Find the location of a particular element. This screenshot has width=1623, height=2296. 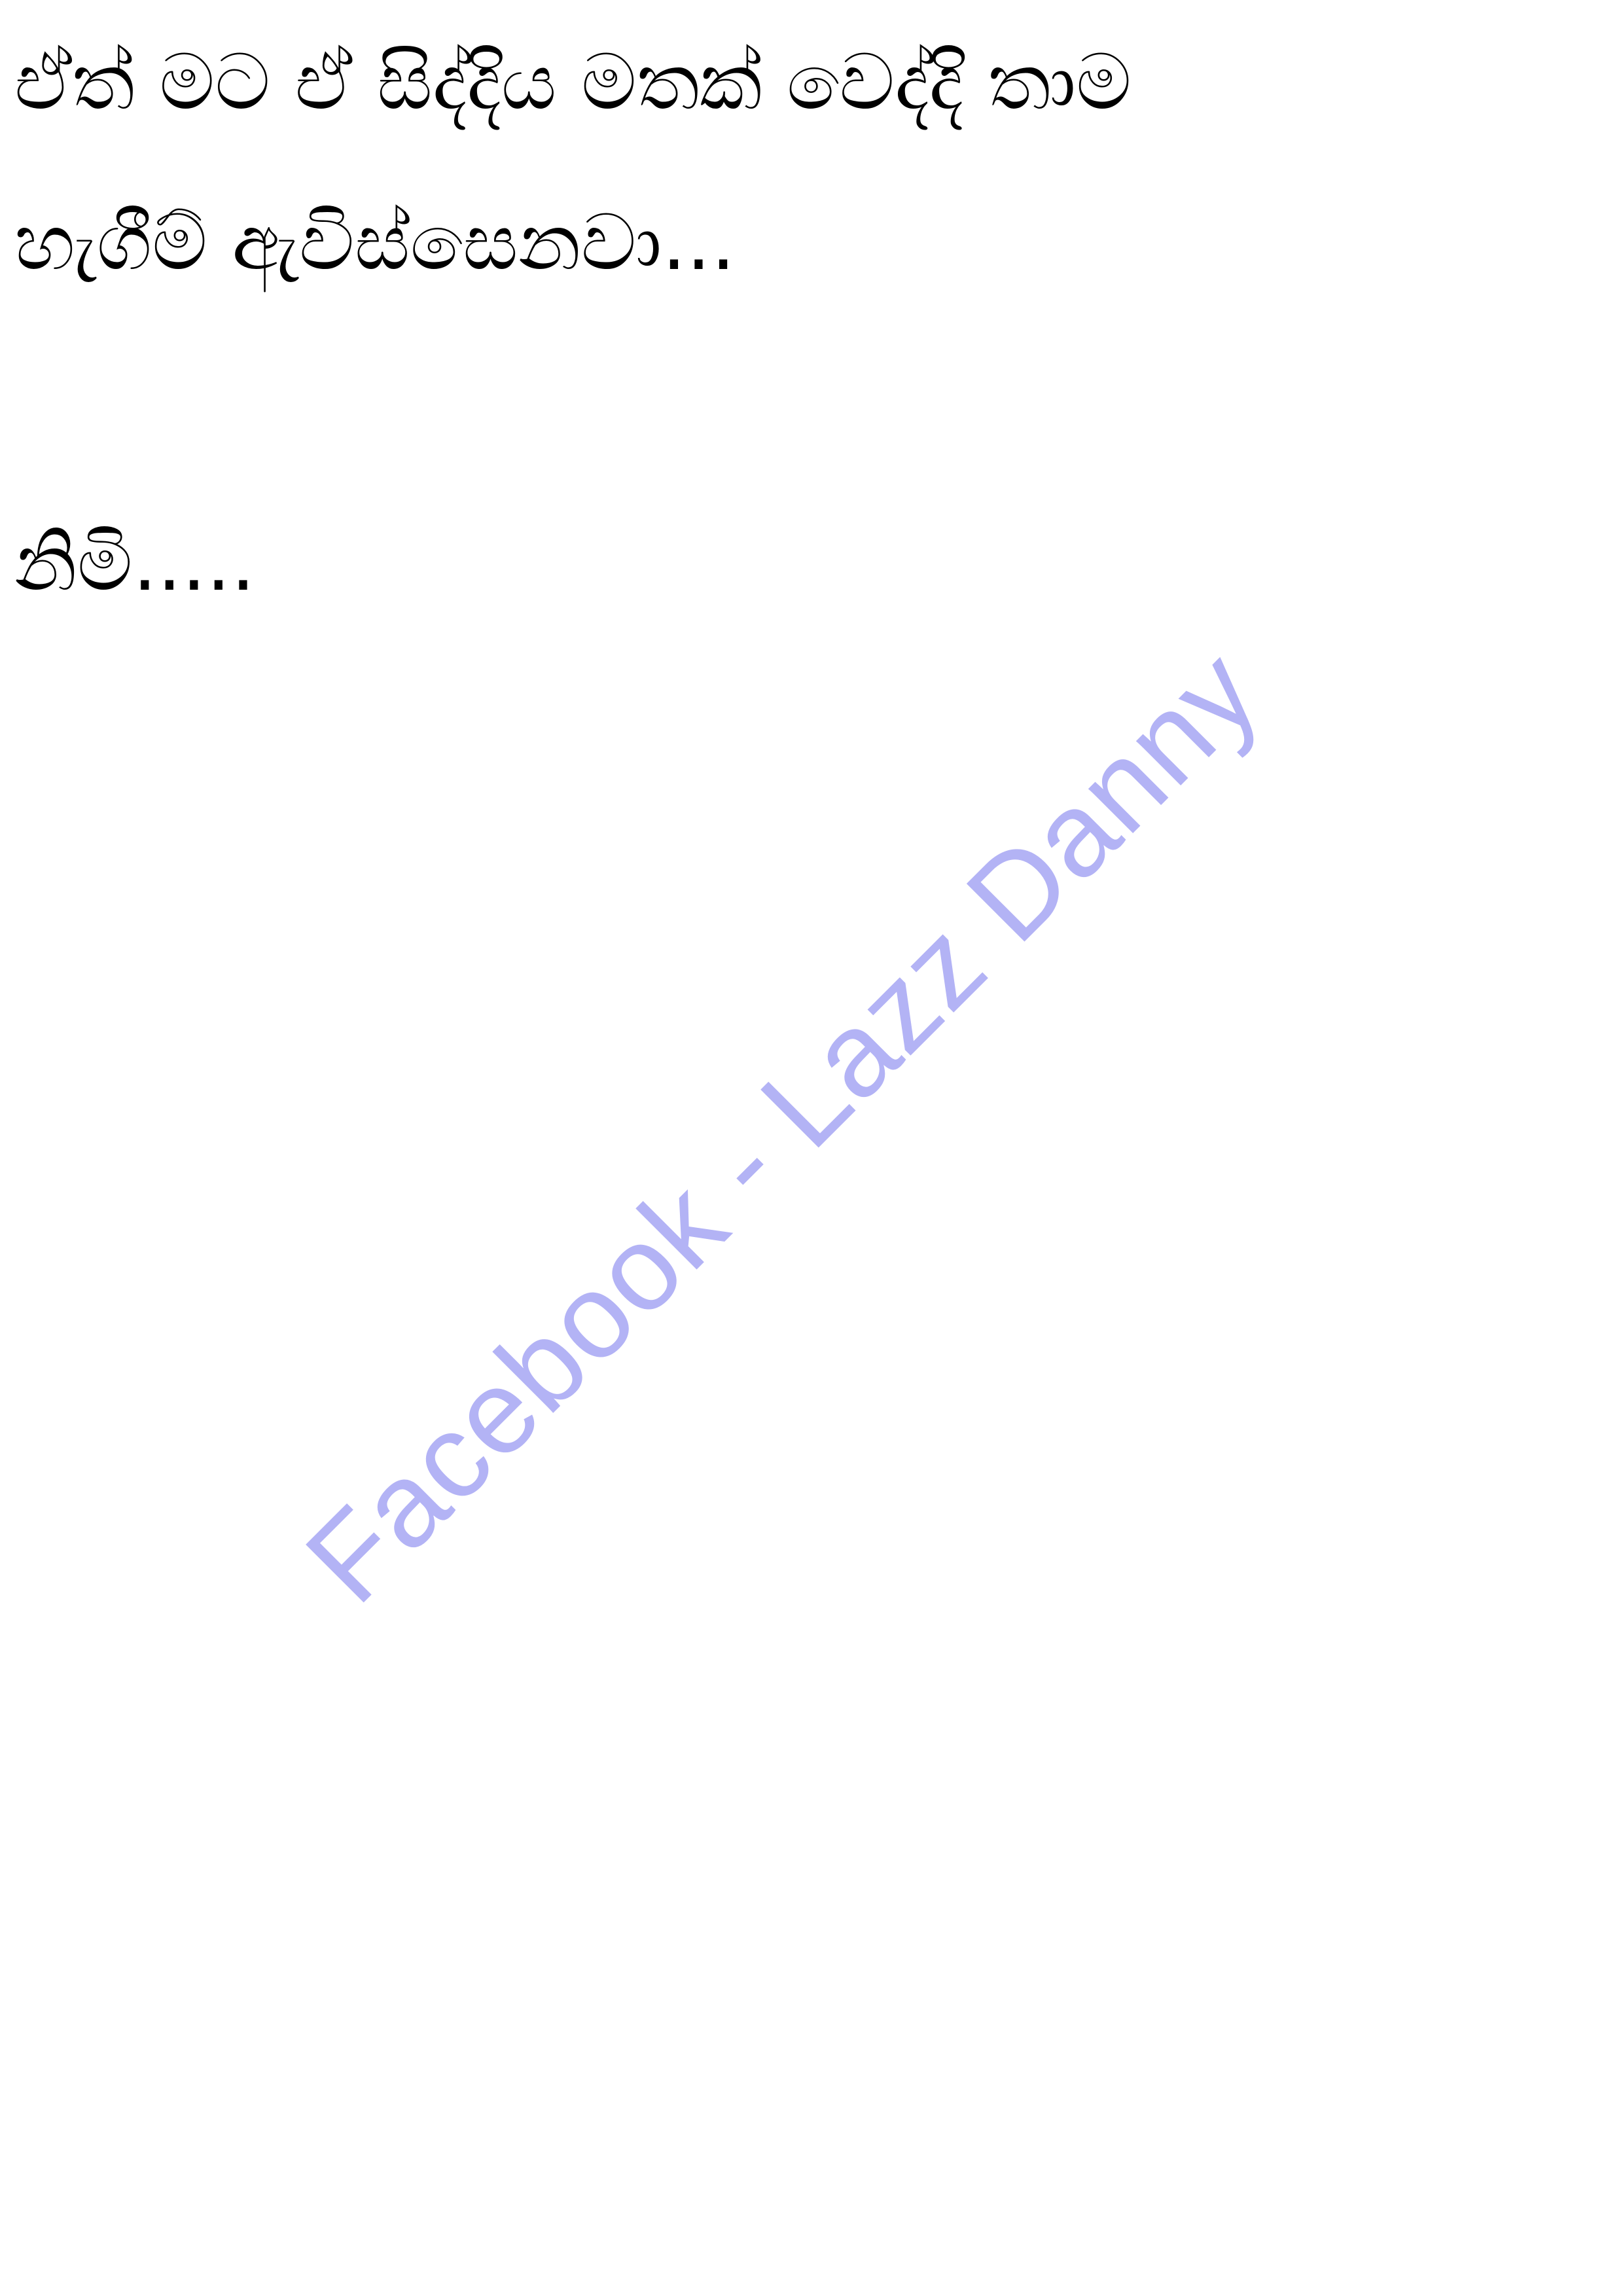

story-text-line-1: ඒත් මට ඒ සිද්දිය මතක් වෙද්දි තාම is located at coordinates (573, 82).